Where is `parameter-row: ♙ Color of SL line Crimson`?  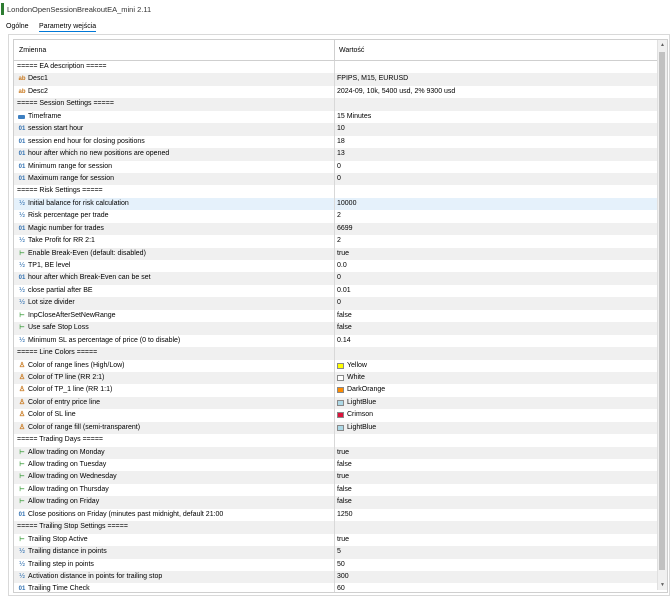
parameter-row: ♙ Color of SL line Crimson is located at coordinates (335, 415).